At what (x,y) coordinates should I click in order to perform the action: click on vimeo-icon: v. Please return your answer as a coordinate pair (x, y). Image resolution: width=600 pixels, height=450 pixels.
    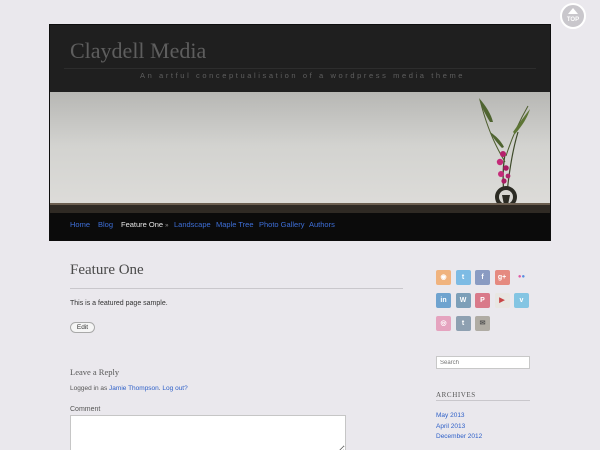
    Looking at the image, I should click on (521, 300).